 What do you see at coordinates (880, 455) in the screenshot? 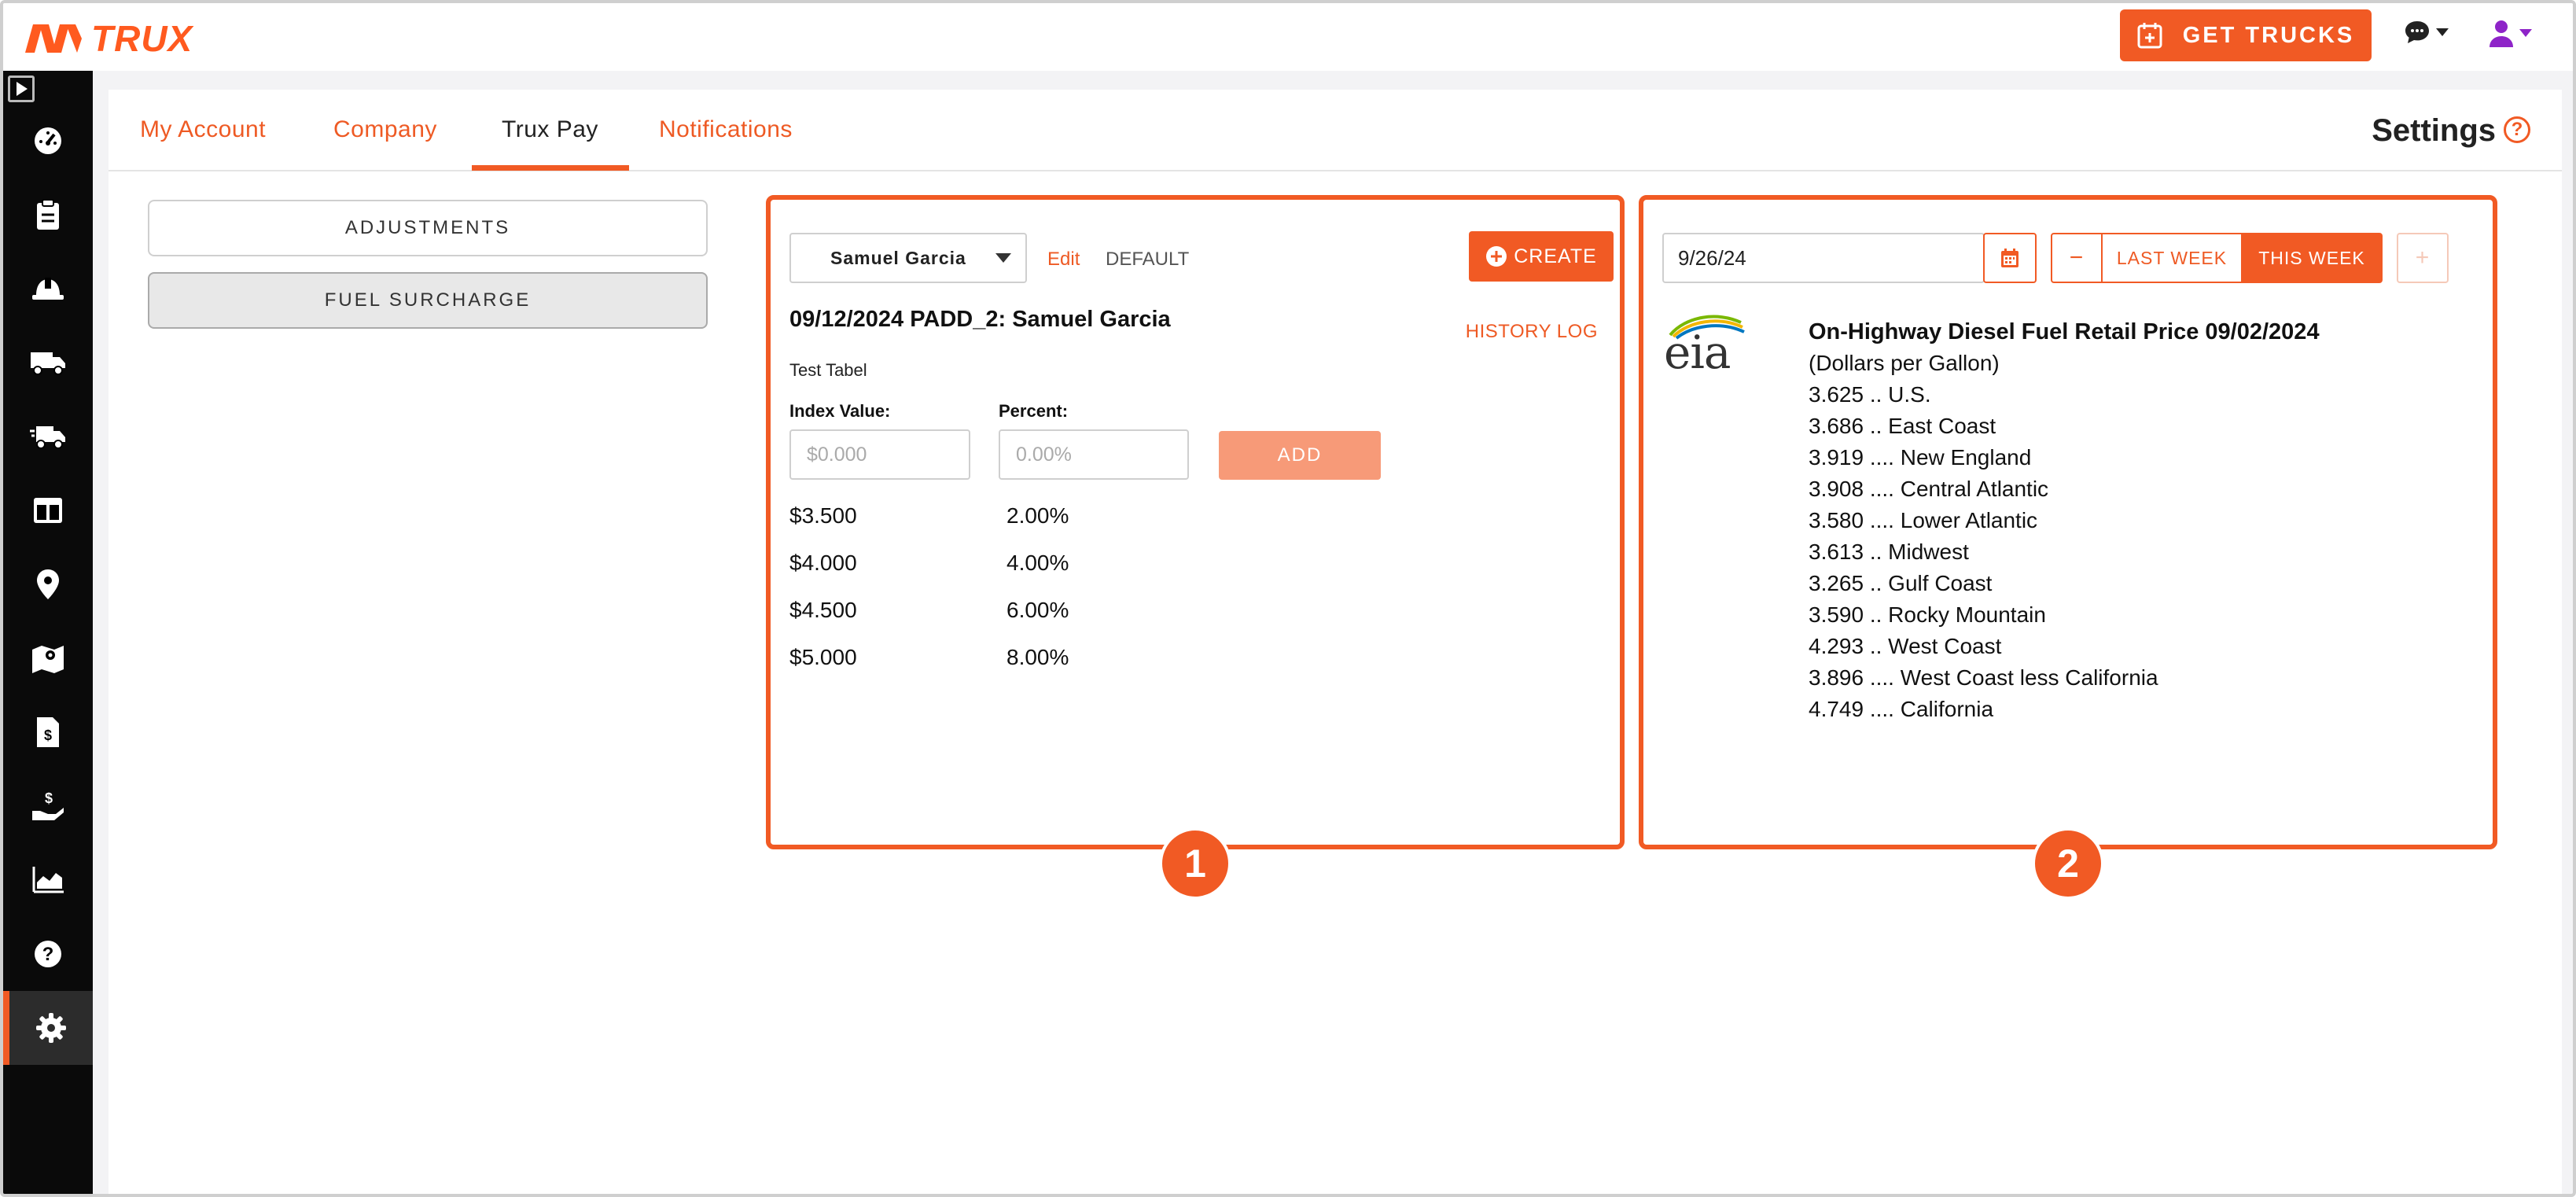
I see `index-value-input: $0.000` at bounding box center [880, 455].